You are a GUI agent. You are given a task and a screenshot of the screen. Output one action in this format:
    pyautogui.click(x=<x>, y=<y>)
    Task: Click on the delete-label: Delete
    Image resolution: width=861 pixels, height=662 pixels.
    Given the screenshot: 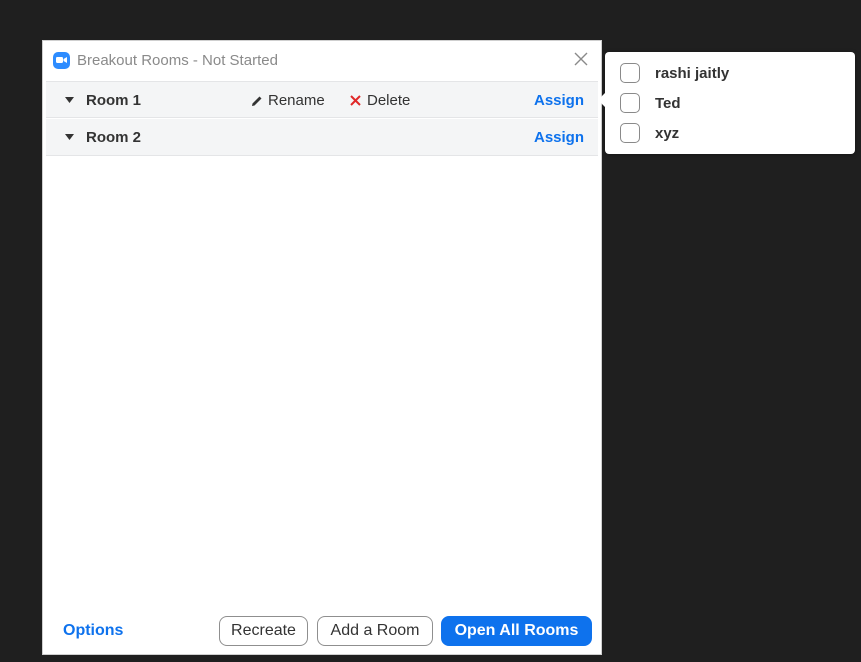 What is the action you would take?
    pyautogui.click(x=389, y=100)
    